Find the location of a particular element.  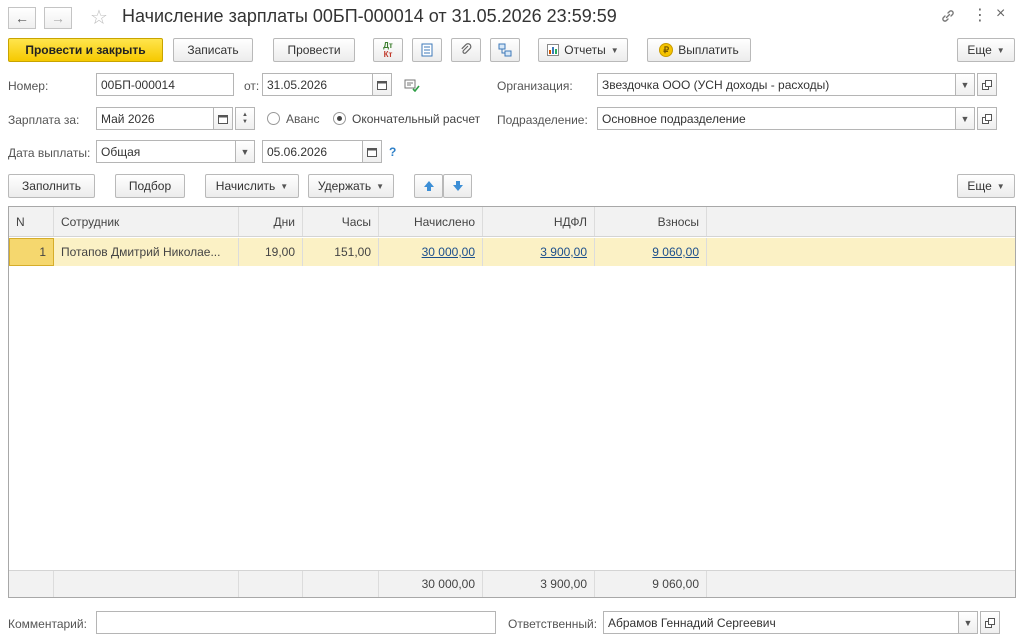

more-button: Еще ▼ is located at coordinates (986, 50).